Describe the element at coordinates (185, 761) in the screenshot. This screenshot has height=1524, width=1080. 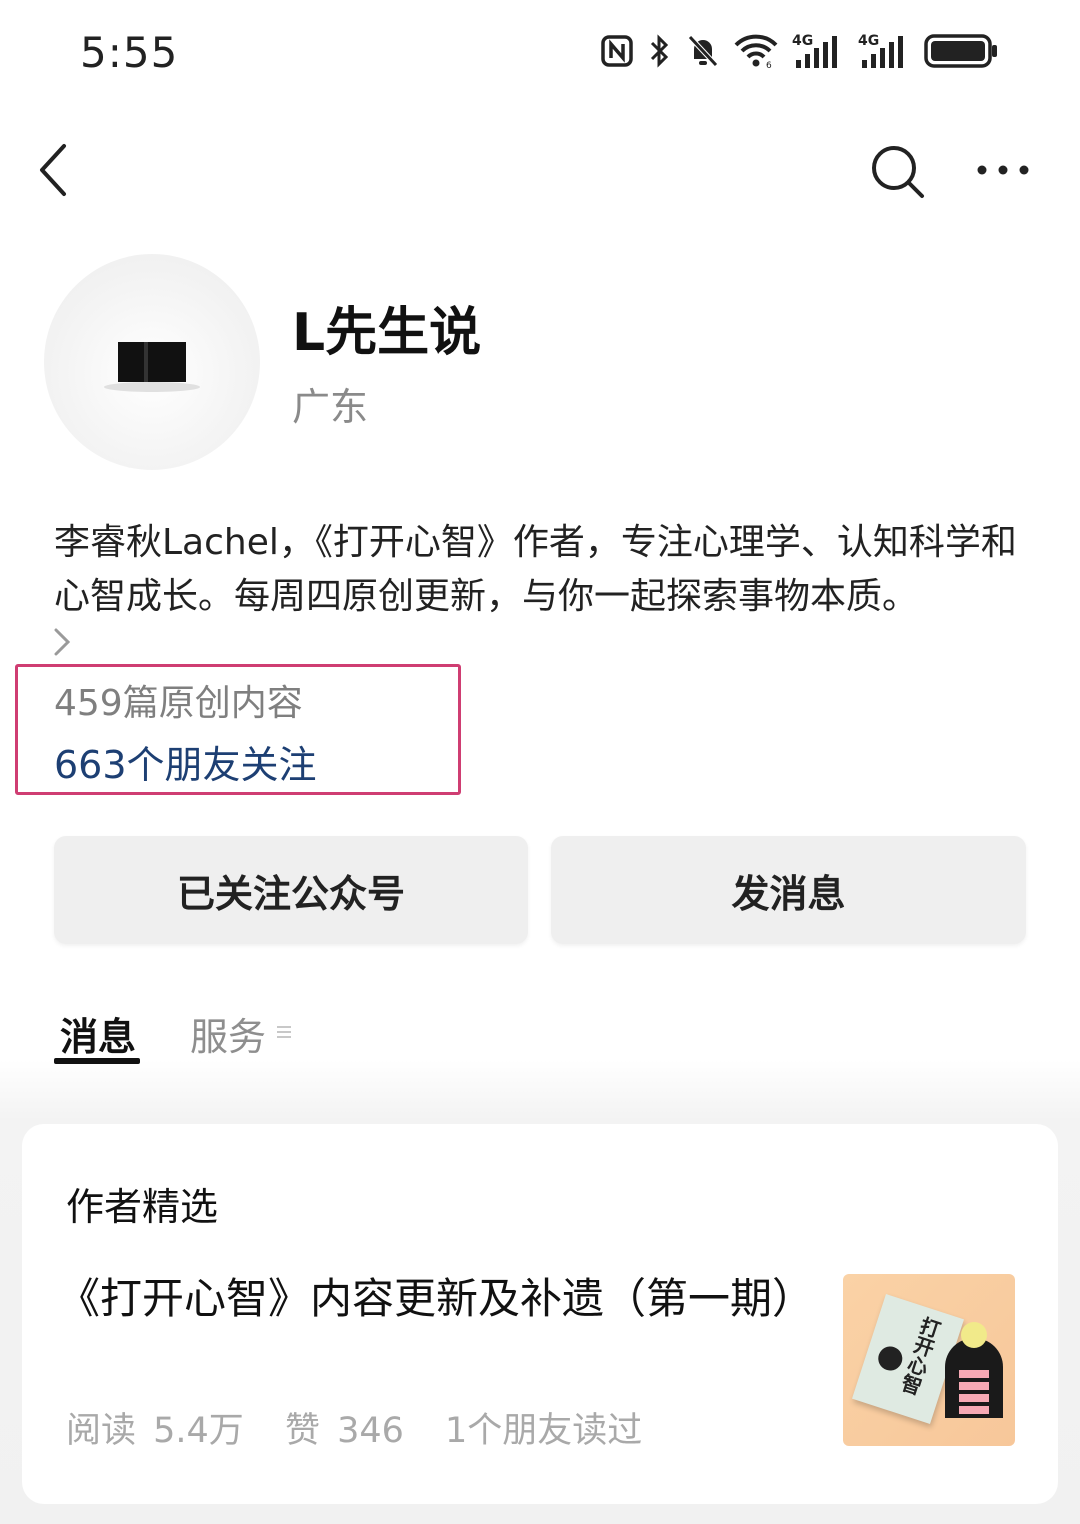
I see `friends-following-link: 663个朋友关注` at that location.